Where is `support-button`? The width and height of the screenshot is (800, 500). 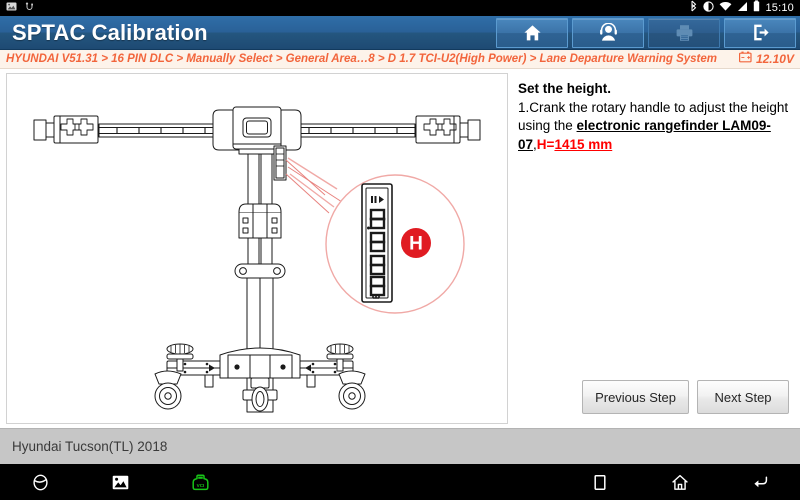
support-button is located at coordinates (608, 32).